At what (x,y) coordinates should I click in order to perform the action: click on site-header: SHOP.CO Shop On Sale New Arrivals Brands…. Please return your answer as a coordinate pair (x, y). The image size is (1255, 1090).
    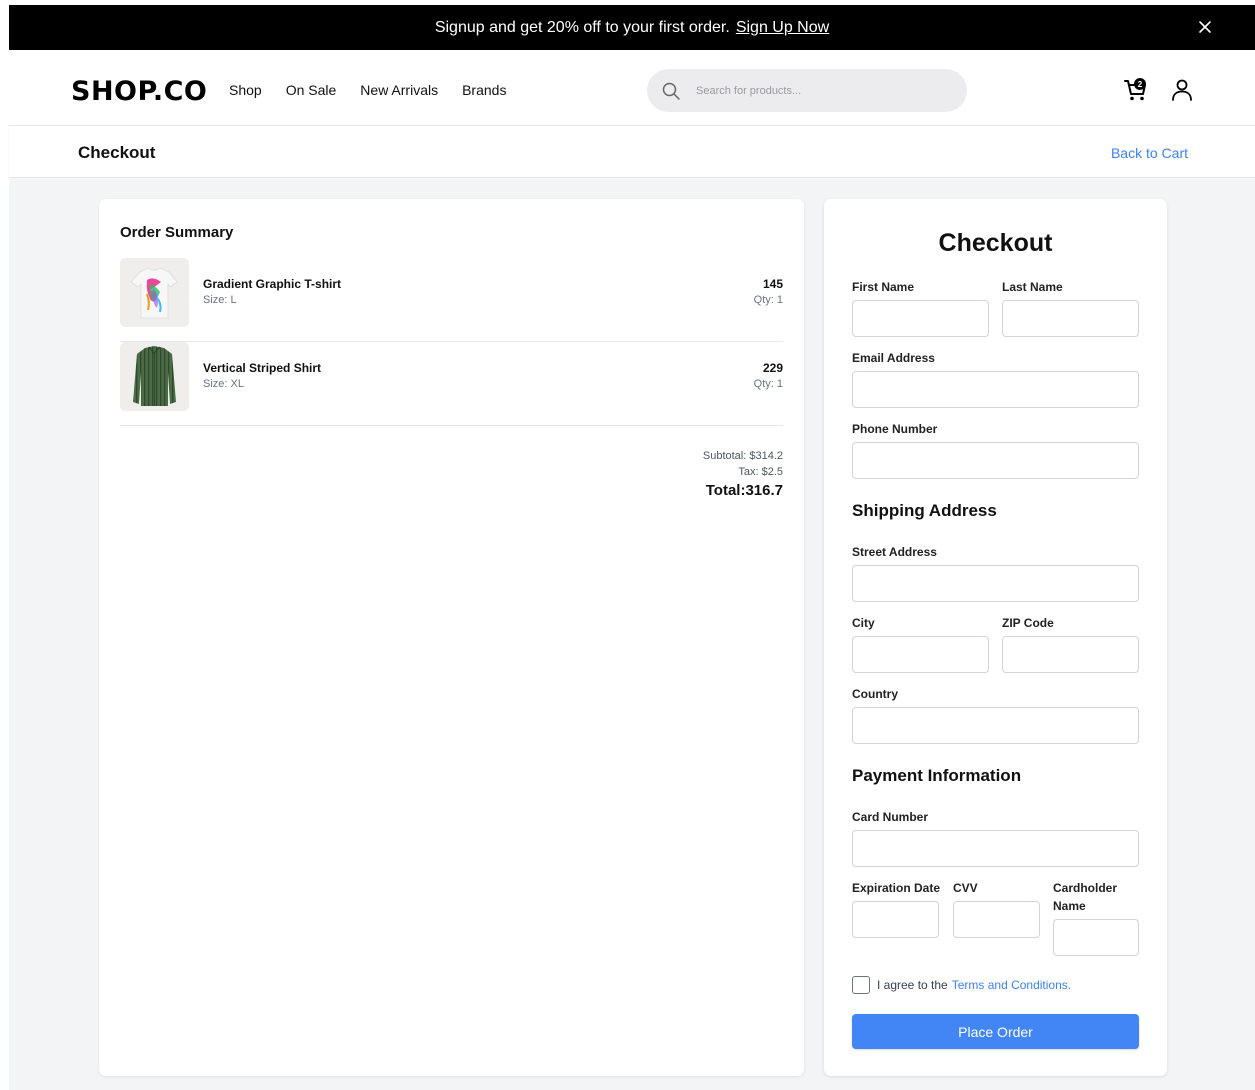
    Looking at the image, I should click on (632, 88).